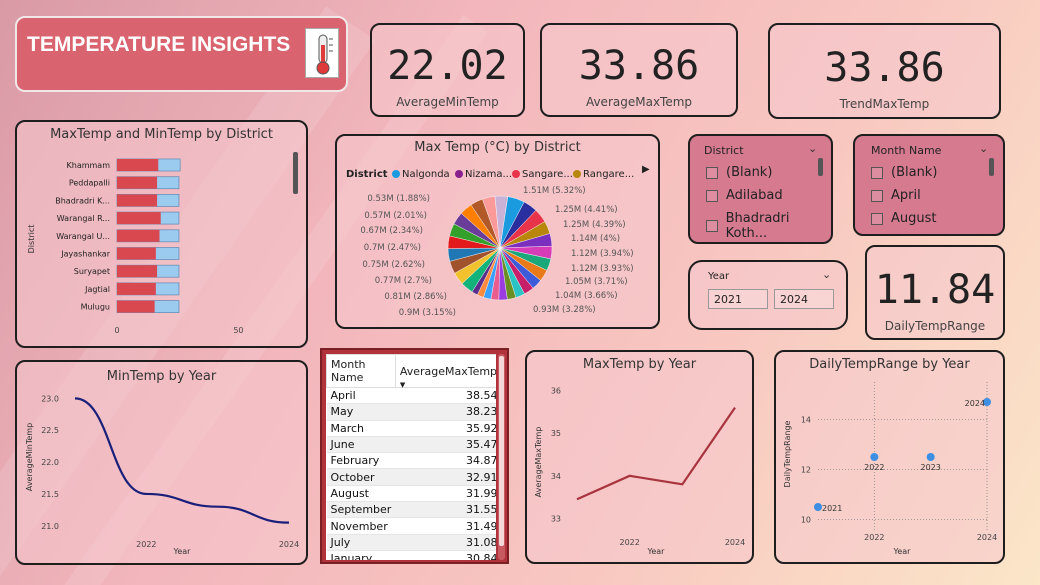  I want to click on y-axis-label: District, so click(31, 239).